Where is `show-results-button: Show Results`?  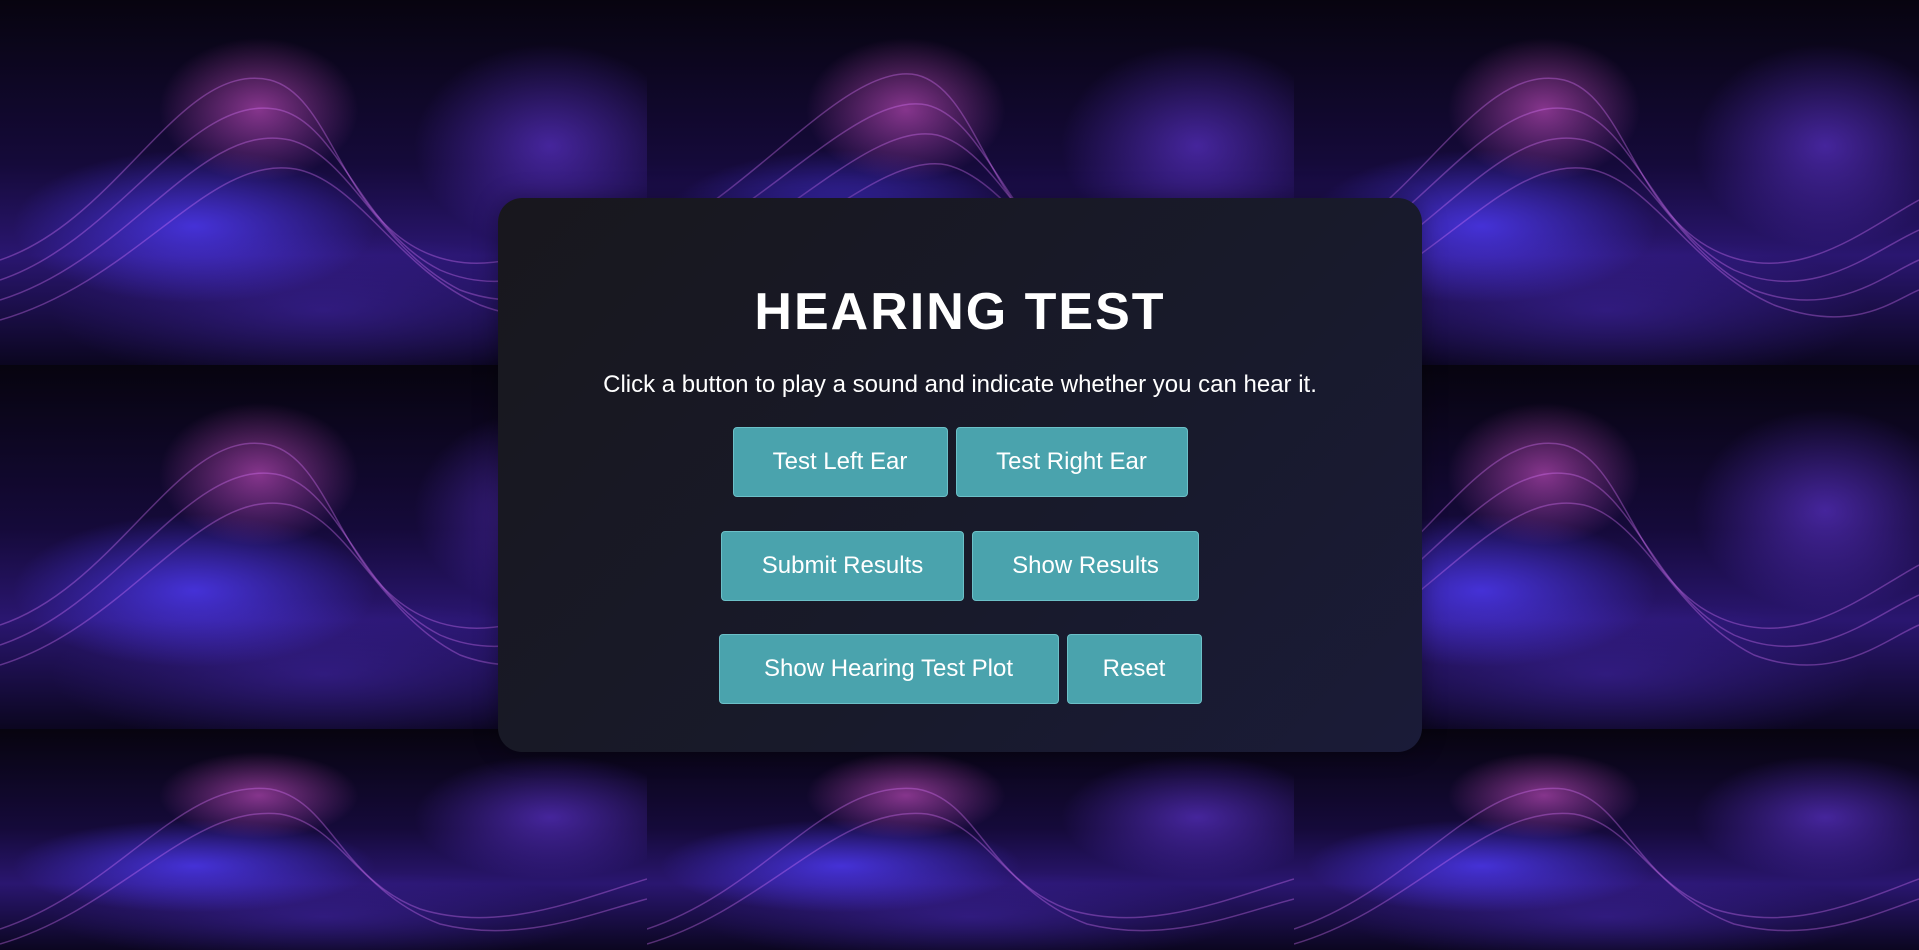
show-results-button: Show Results is located at coordinates (1085, 566).